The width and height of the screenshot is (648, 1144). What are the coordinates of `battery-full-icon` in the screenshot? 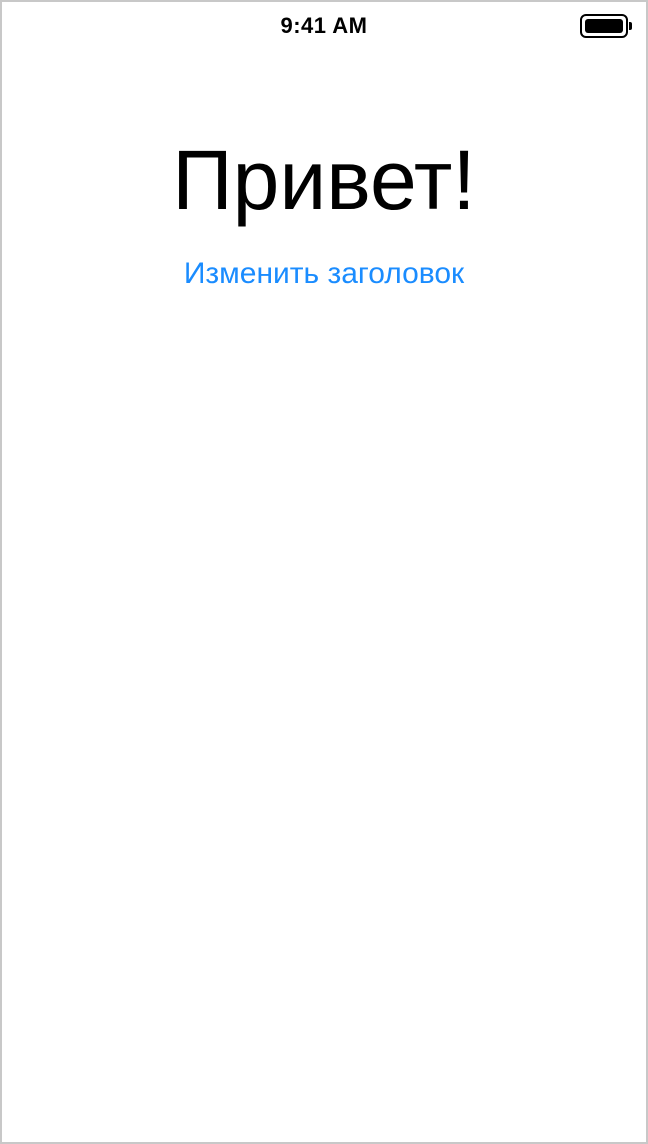 It's located at (606, 27).